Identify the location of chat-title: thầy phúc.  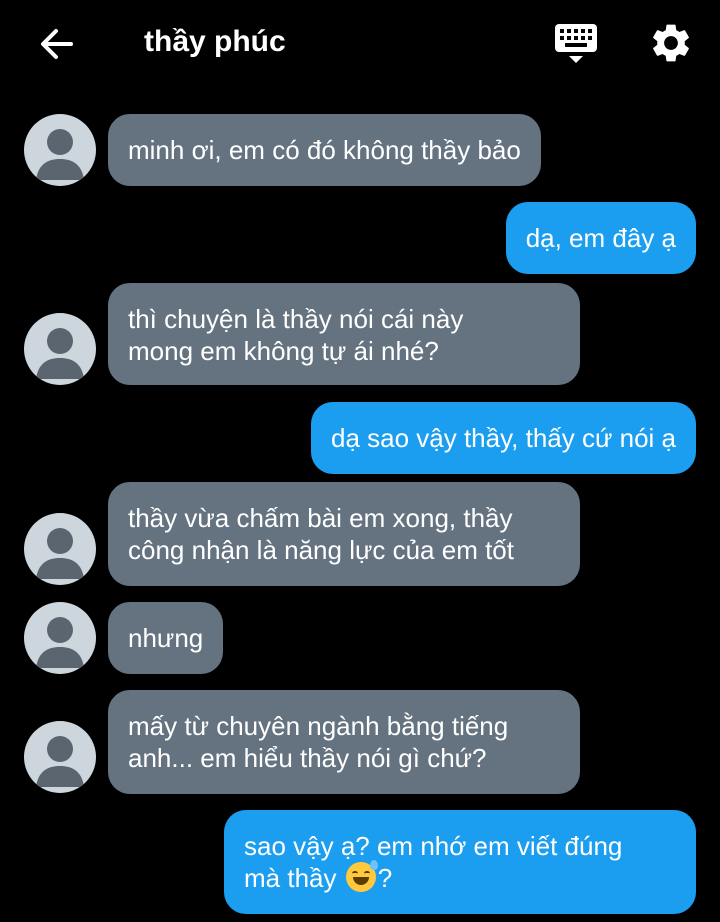
(215, 41).